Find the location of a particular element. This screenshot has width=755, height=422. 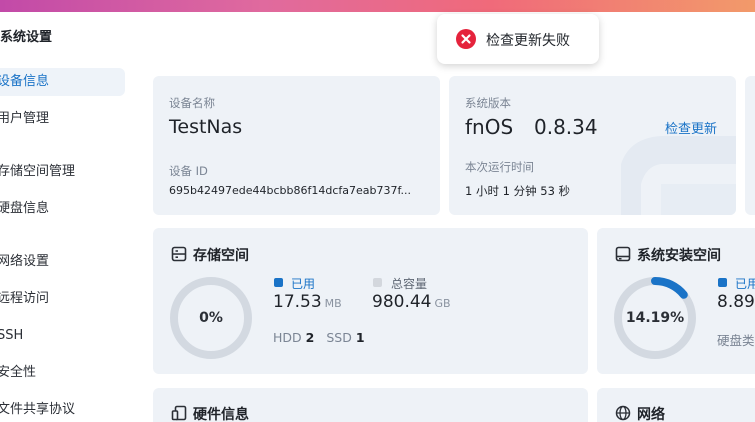

sidebar-item-label: 网络设置 is located at coordinates (25, 261).